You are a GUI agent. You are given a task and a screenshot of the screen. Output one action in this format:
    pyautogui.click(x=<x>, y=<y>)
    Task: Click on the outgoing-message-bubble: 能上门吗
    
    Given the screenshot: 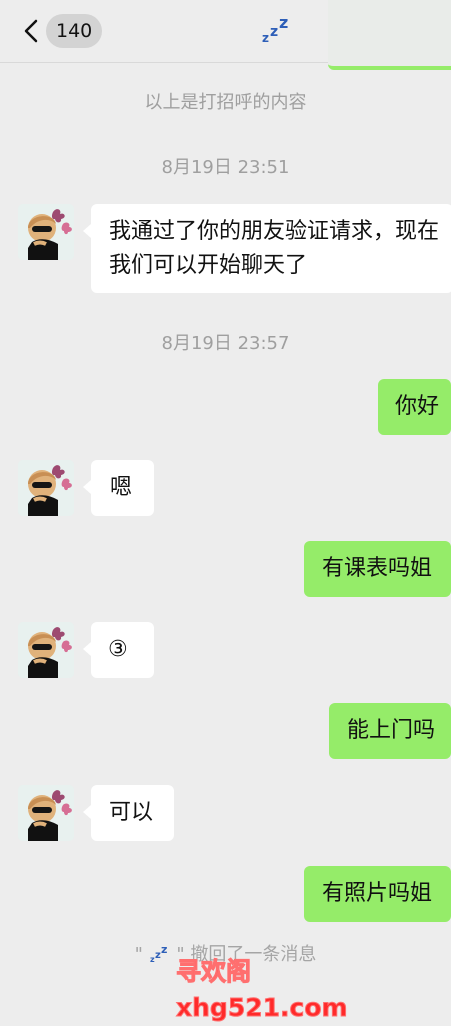 What is the action you would take?
    pyautogui.click(x=390, y=731)
    